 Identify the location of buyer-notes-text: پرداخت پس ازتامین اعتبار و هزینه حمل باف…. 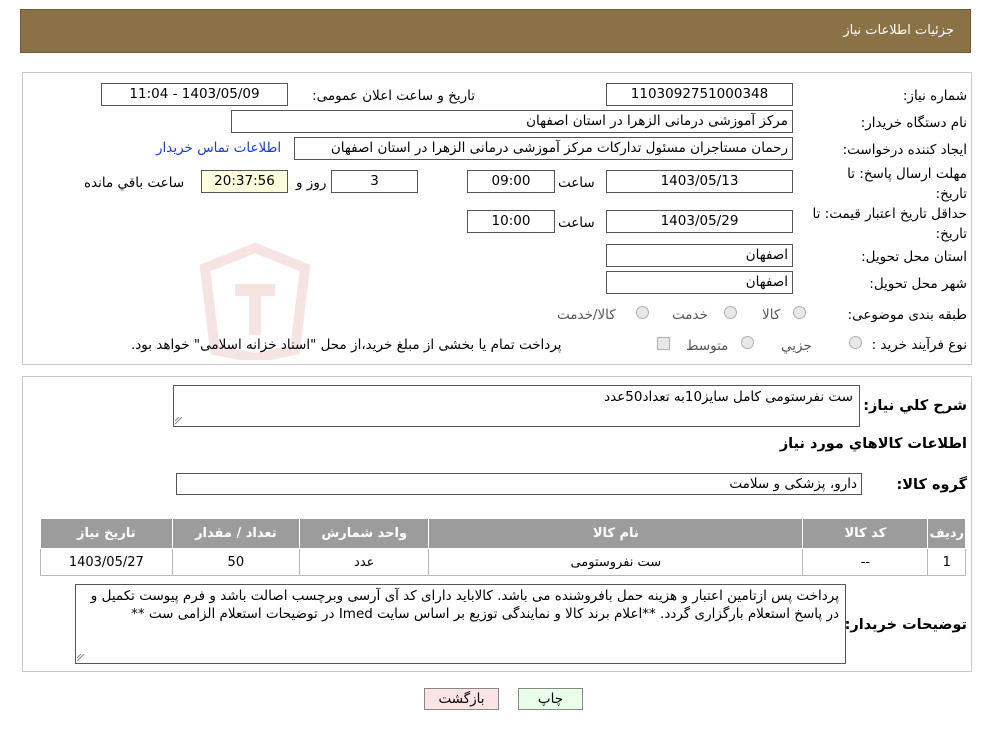
(464, 605).